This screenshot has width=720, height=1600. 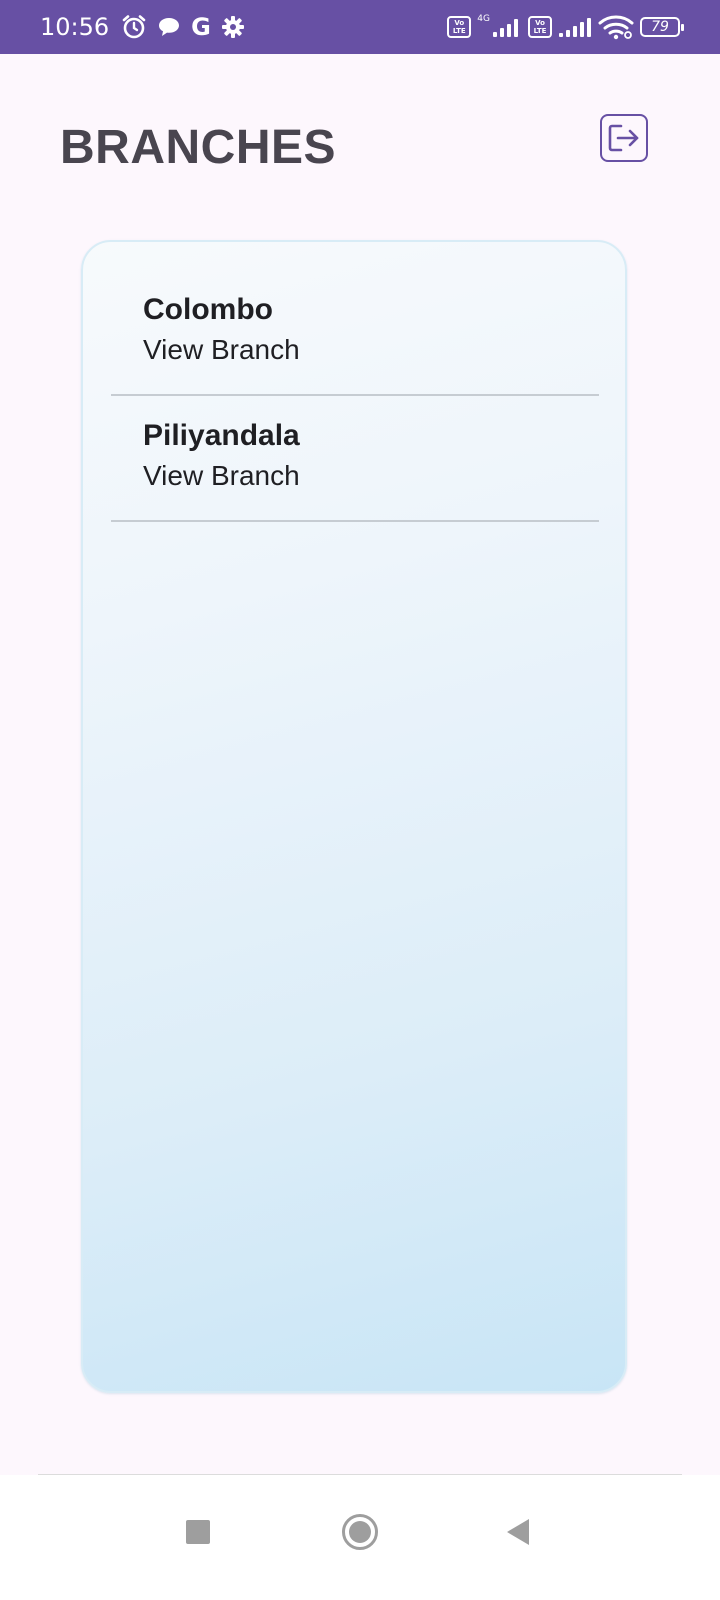 I want to click on alarm-icon, so click(x=134, y=27).